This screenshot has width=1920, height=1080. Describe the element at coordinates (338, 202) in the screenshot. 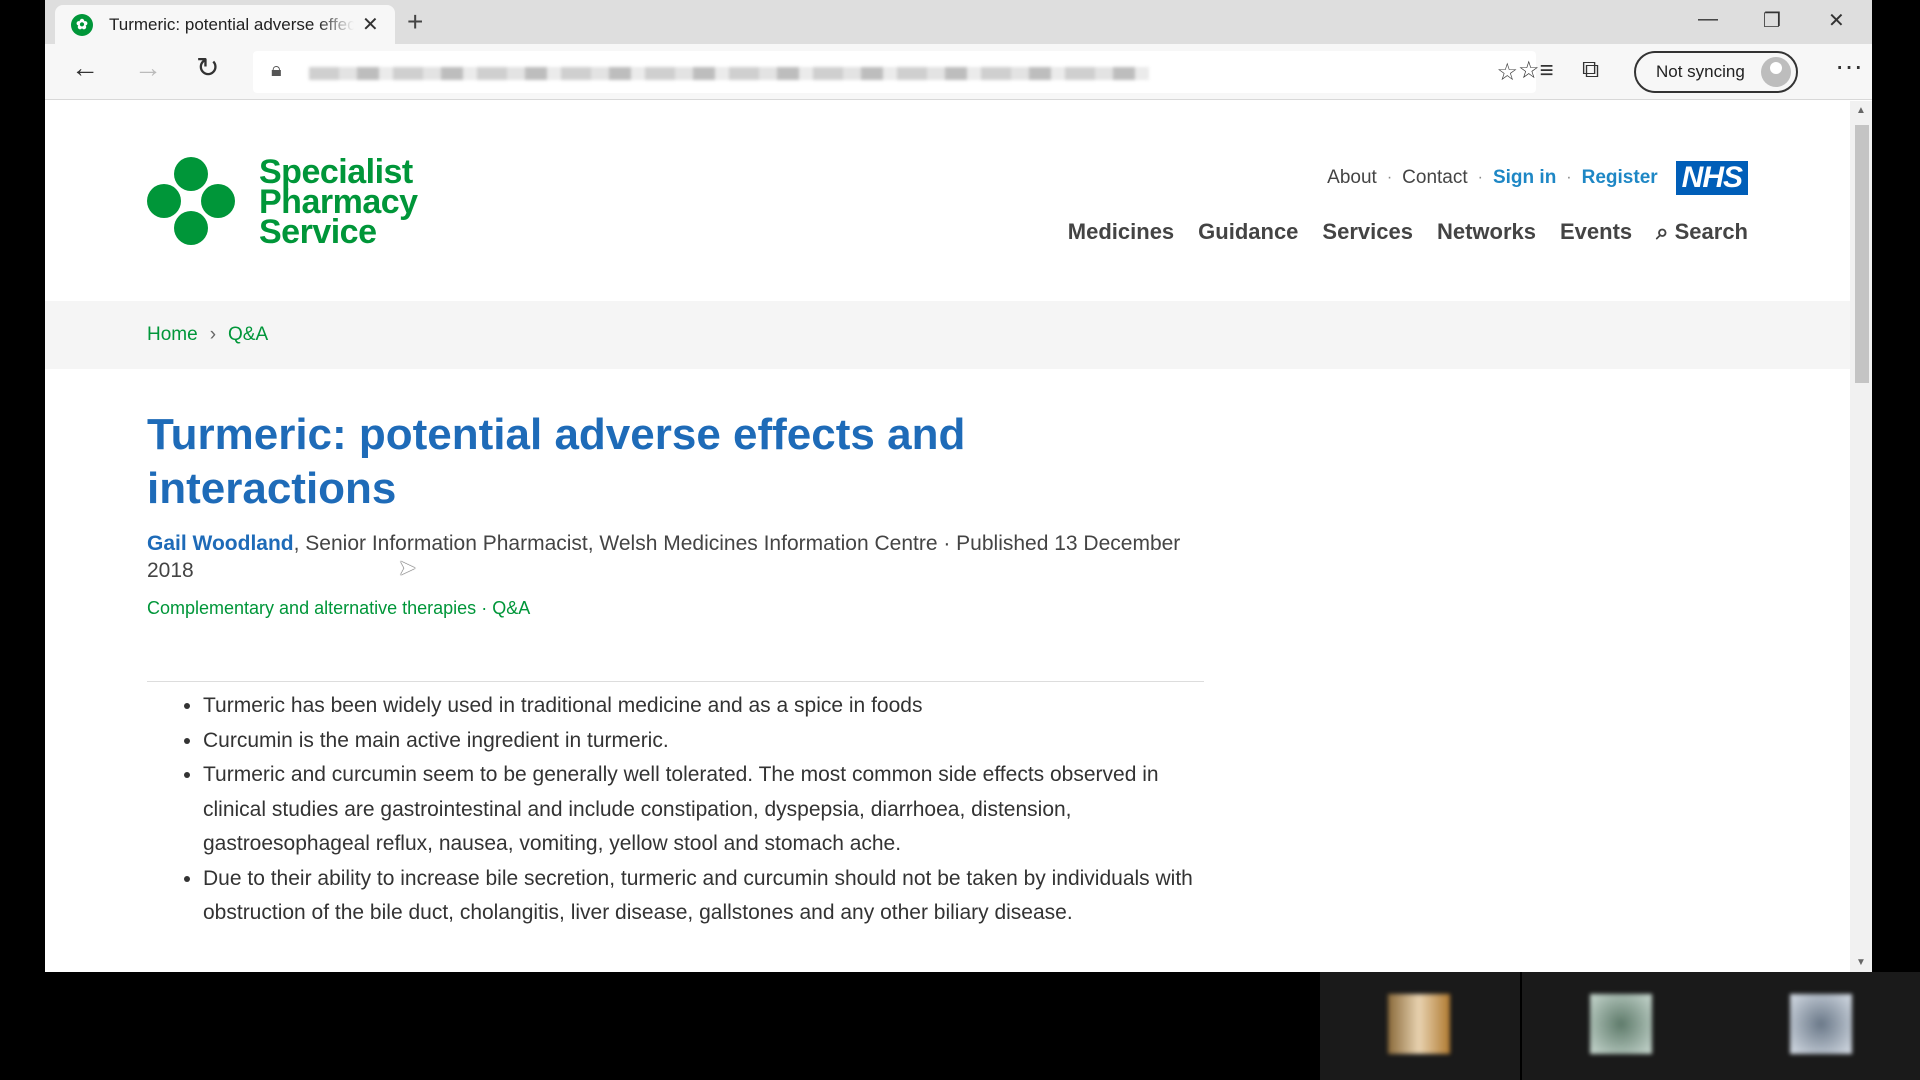

I see `logo-text: Specialist Pharmacy Service` at that location.